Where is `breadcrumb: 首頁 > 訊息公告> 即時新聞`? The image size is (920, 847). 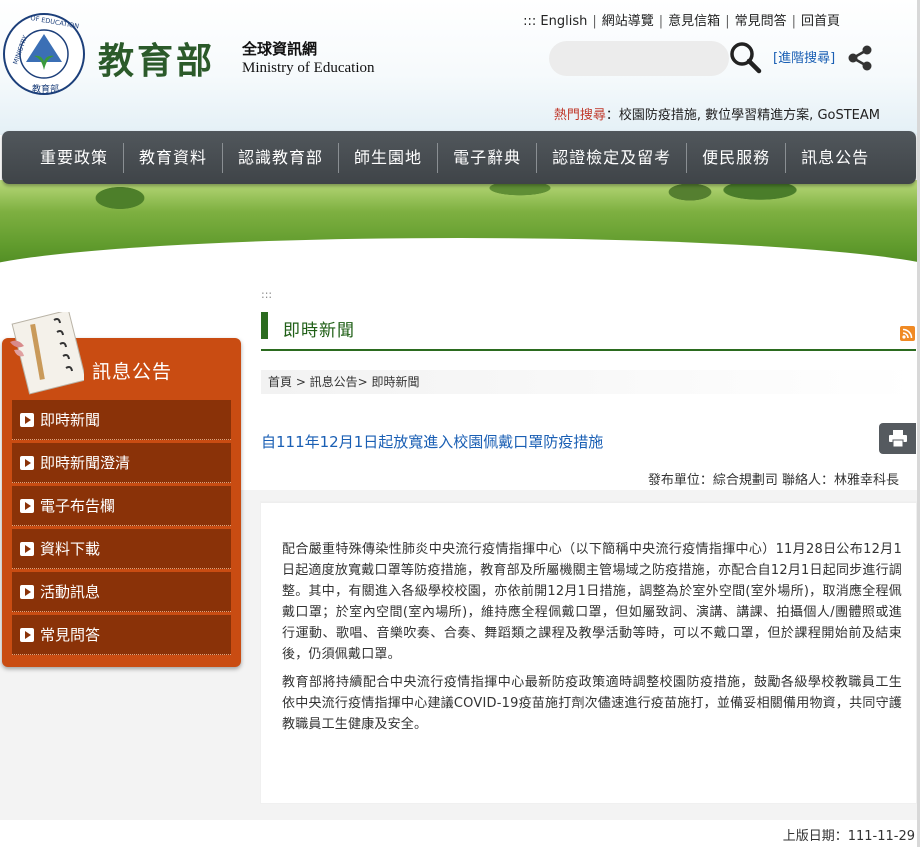 breadcrumb: 首頁 > 訊息公告> 即時新聞 is located at coordinates (588, 382).